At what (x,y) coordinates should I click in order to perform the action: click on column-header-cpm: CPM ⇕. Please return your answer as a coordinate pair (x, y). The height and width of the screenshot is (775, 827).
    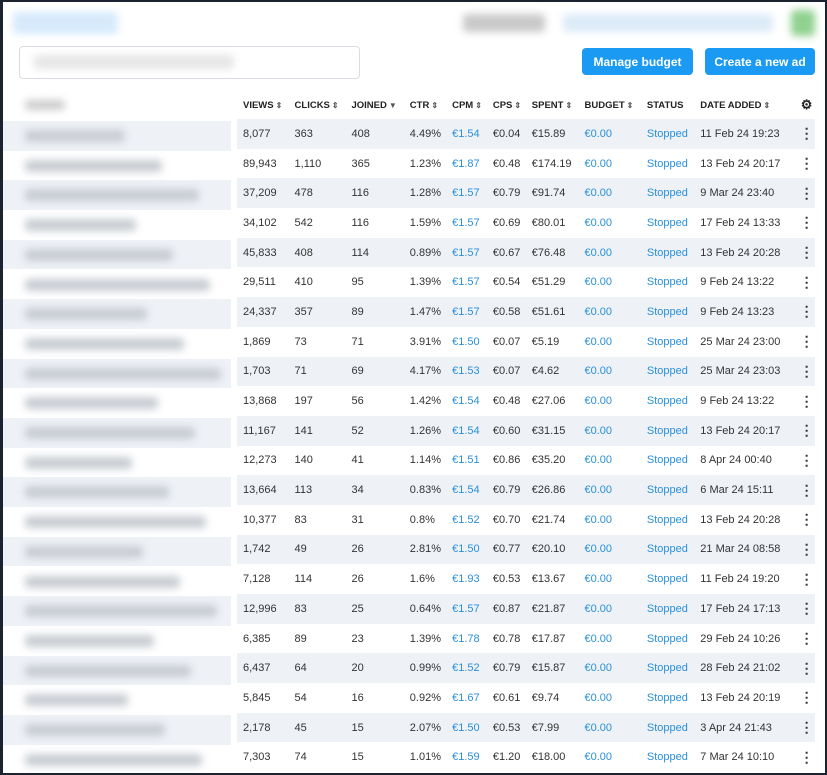
    Looking at the image, I should click on (466, 105).